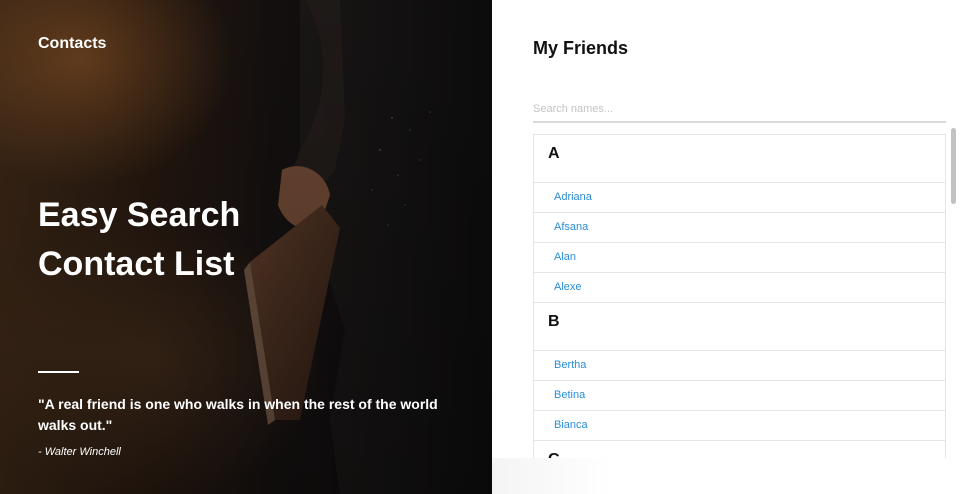  I want to click on group-header-a: A, so click(739, 159).